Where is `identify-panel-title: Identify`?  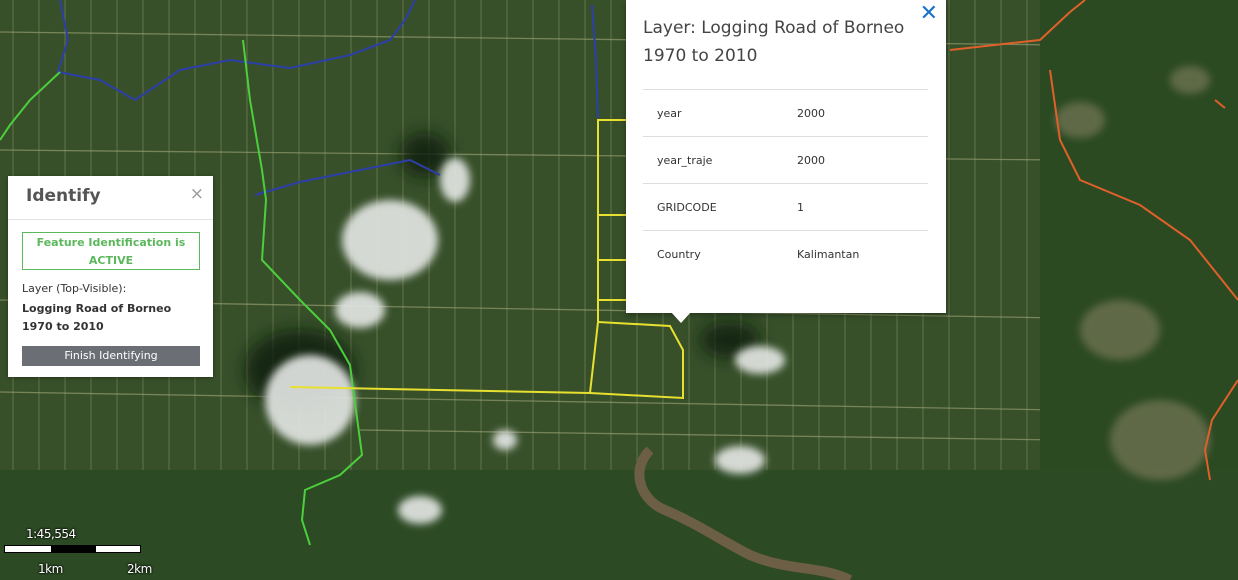
identify-panel-title: Identify is located at coordinates (63, 196).